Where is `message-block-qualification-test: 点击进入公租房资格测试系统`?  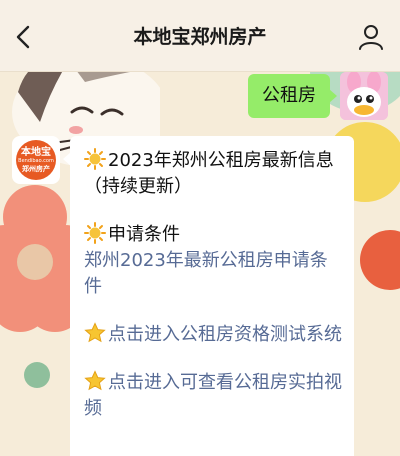 message-block-qualification-test: 点击进入公租房资格测试系统 is located at coordinates (213, 335).